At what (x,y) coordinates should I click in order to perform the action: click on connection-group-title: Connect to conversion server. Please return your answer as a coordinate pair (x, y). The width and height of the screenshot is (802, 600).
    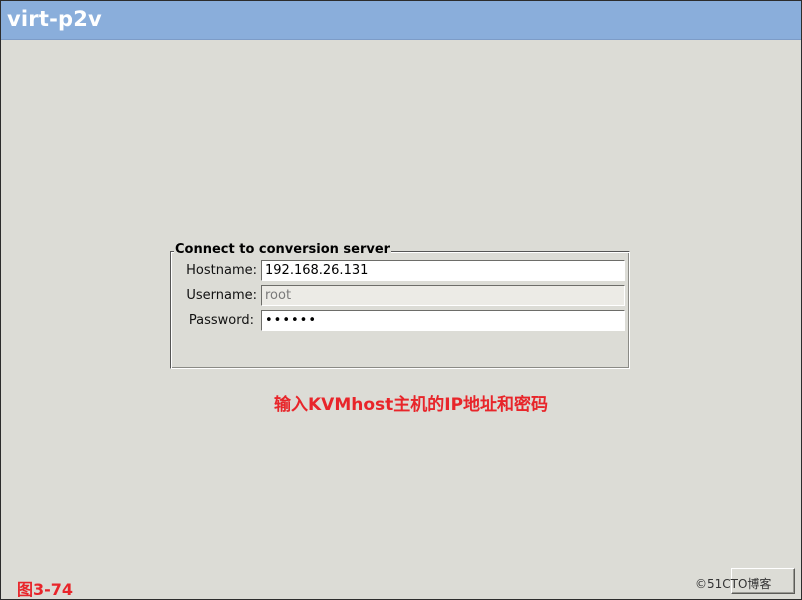
    Looking at the image, I should click on (283, 249).